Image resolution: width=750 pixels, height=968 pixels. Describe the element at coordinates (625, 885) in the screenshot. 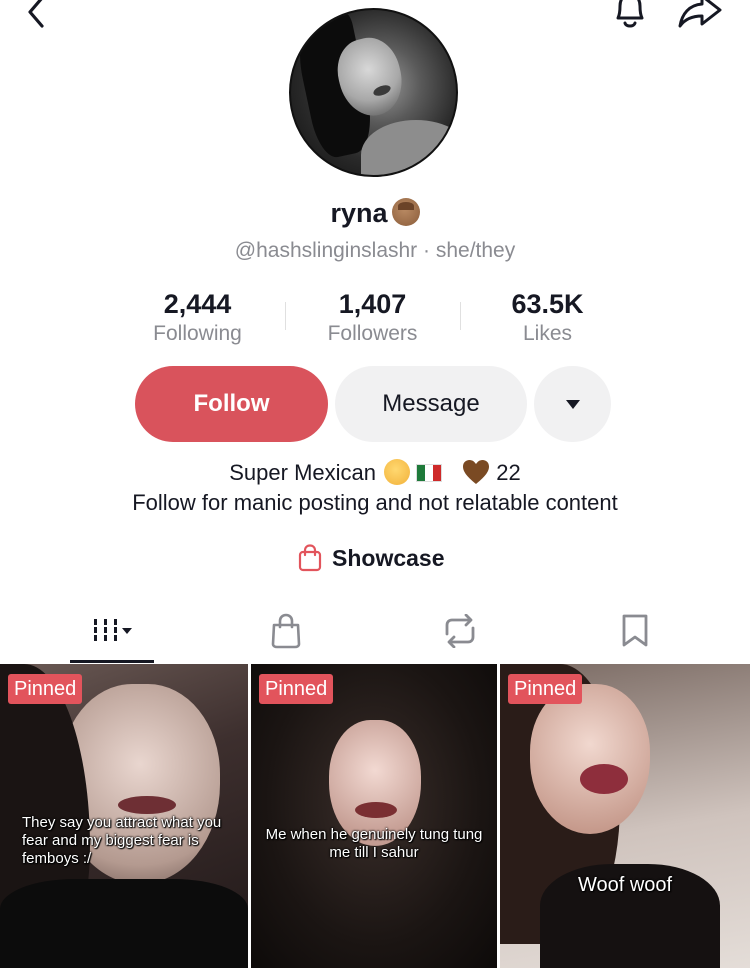

I see `video-caption: Woof woof` at that location.